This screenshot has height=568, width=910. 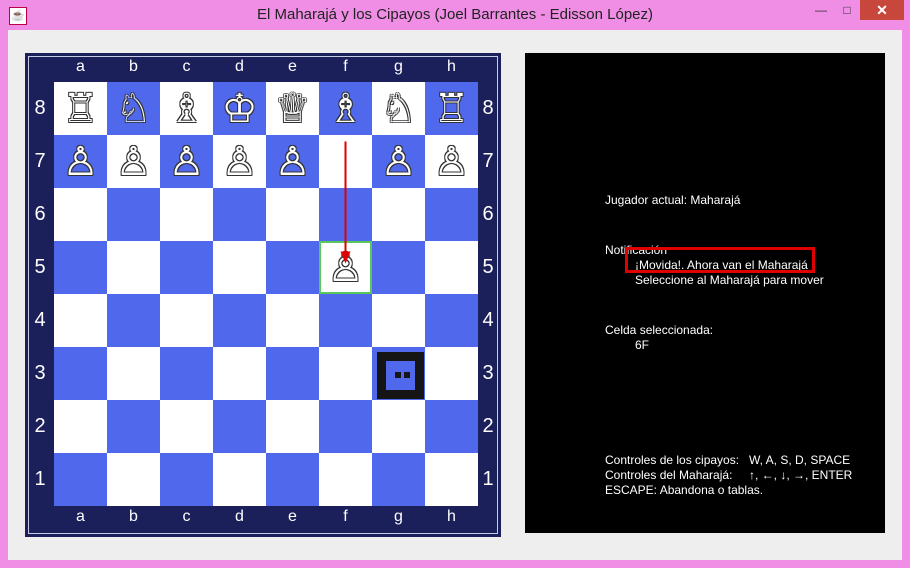 What do you see at coordinates (80, 373) in the screenshot?
I see `square-a3` at bounding box center [80, 373].